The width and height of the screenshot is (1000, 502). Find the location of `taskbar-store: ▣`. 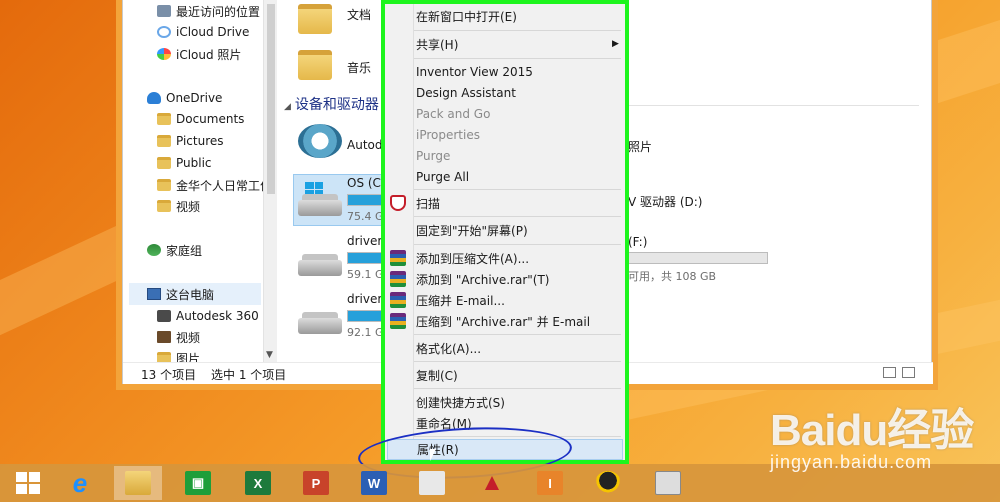

taskbar-store: ▣ is located at coordinates (198, 483).